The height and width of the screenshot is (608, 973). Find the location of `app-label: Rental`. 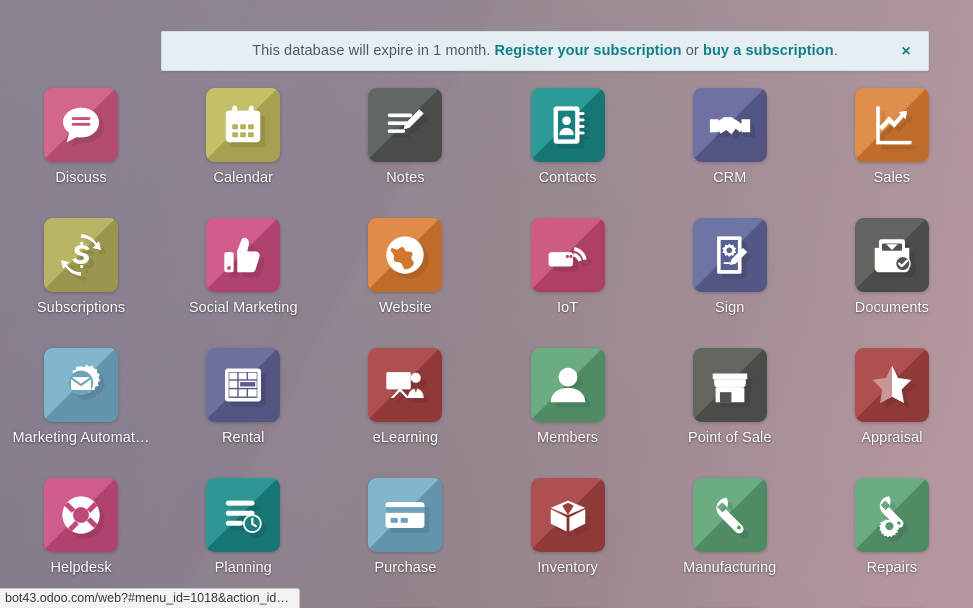

app-label: Rental is located at coordinates (243, 438).